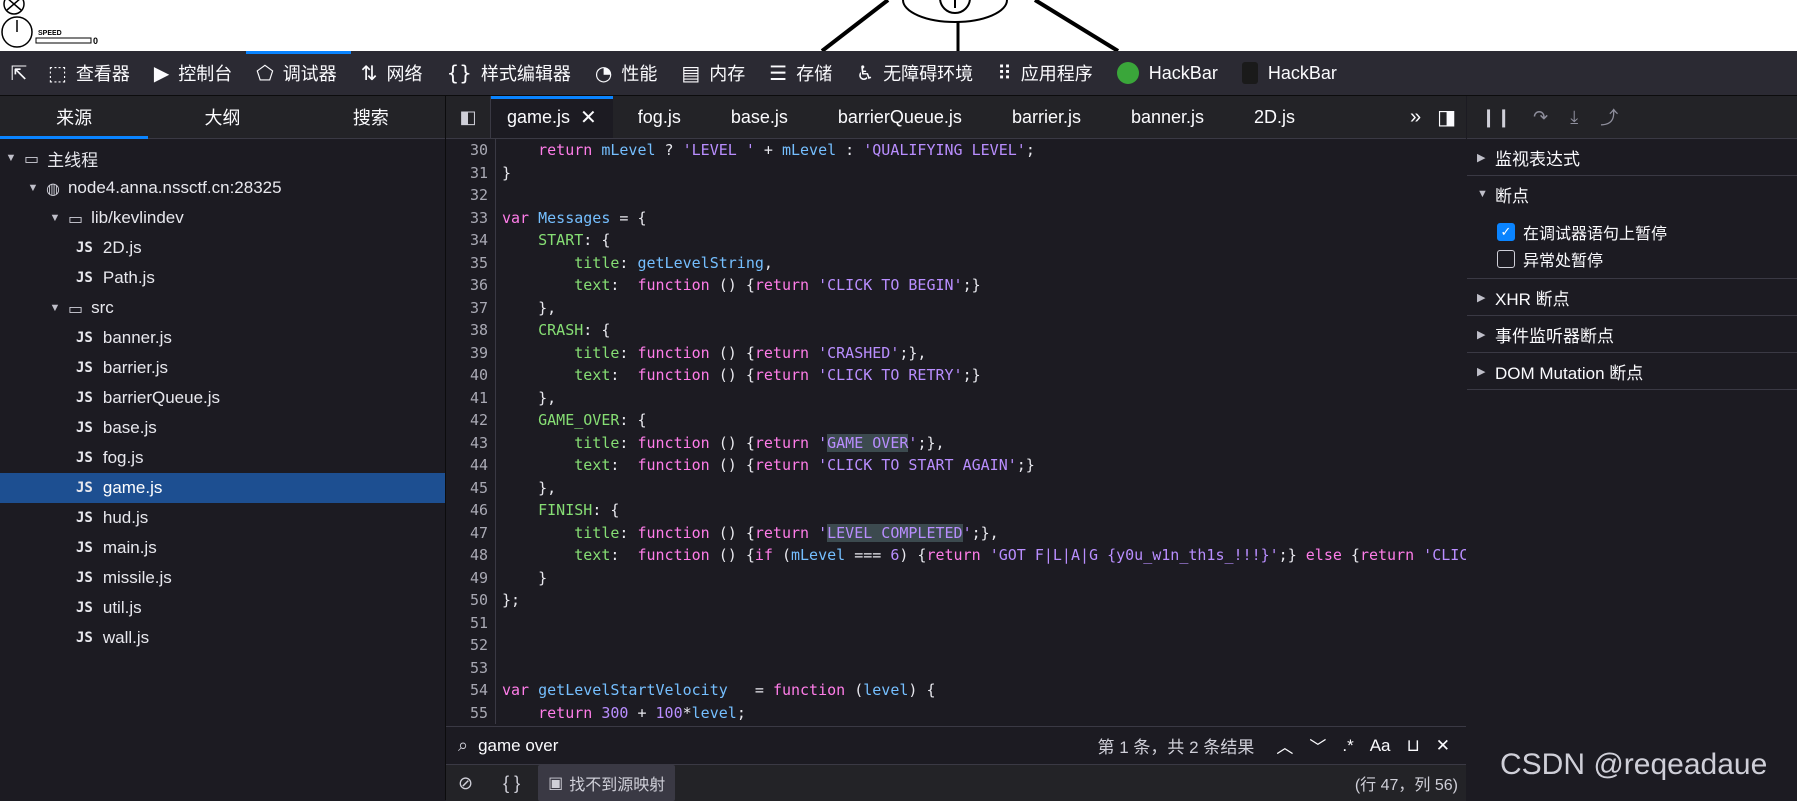 The height and width of the screenshot is (801, 1797). I want to click on step-out-icon: ⤴, so click(1609, 117).